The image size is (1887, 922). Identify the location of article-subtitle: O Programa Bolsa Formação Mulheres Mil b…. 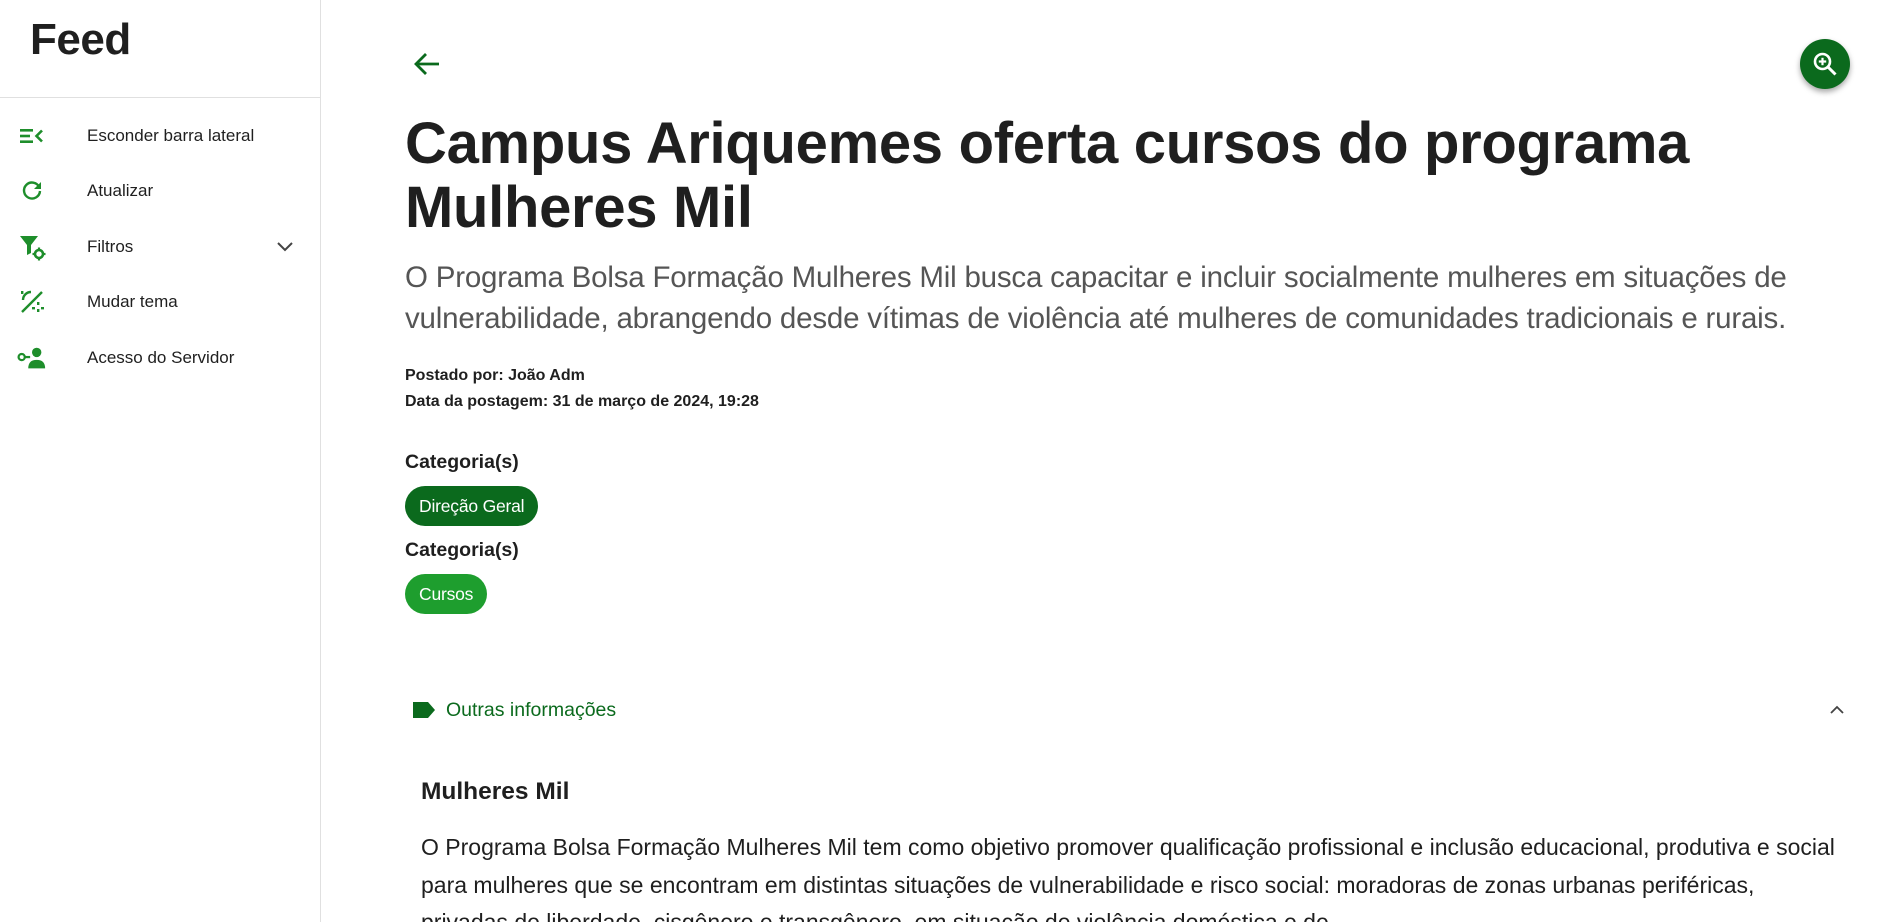
(1096, 298).